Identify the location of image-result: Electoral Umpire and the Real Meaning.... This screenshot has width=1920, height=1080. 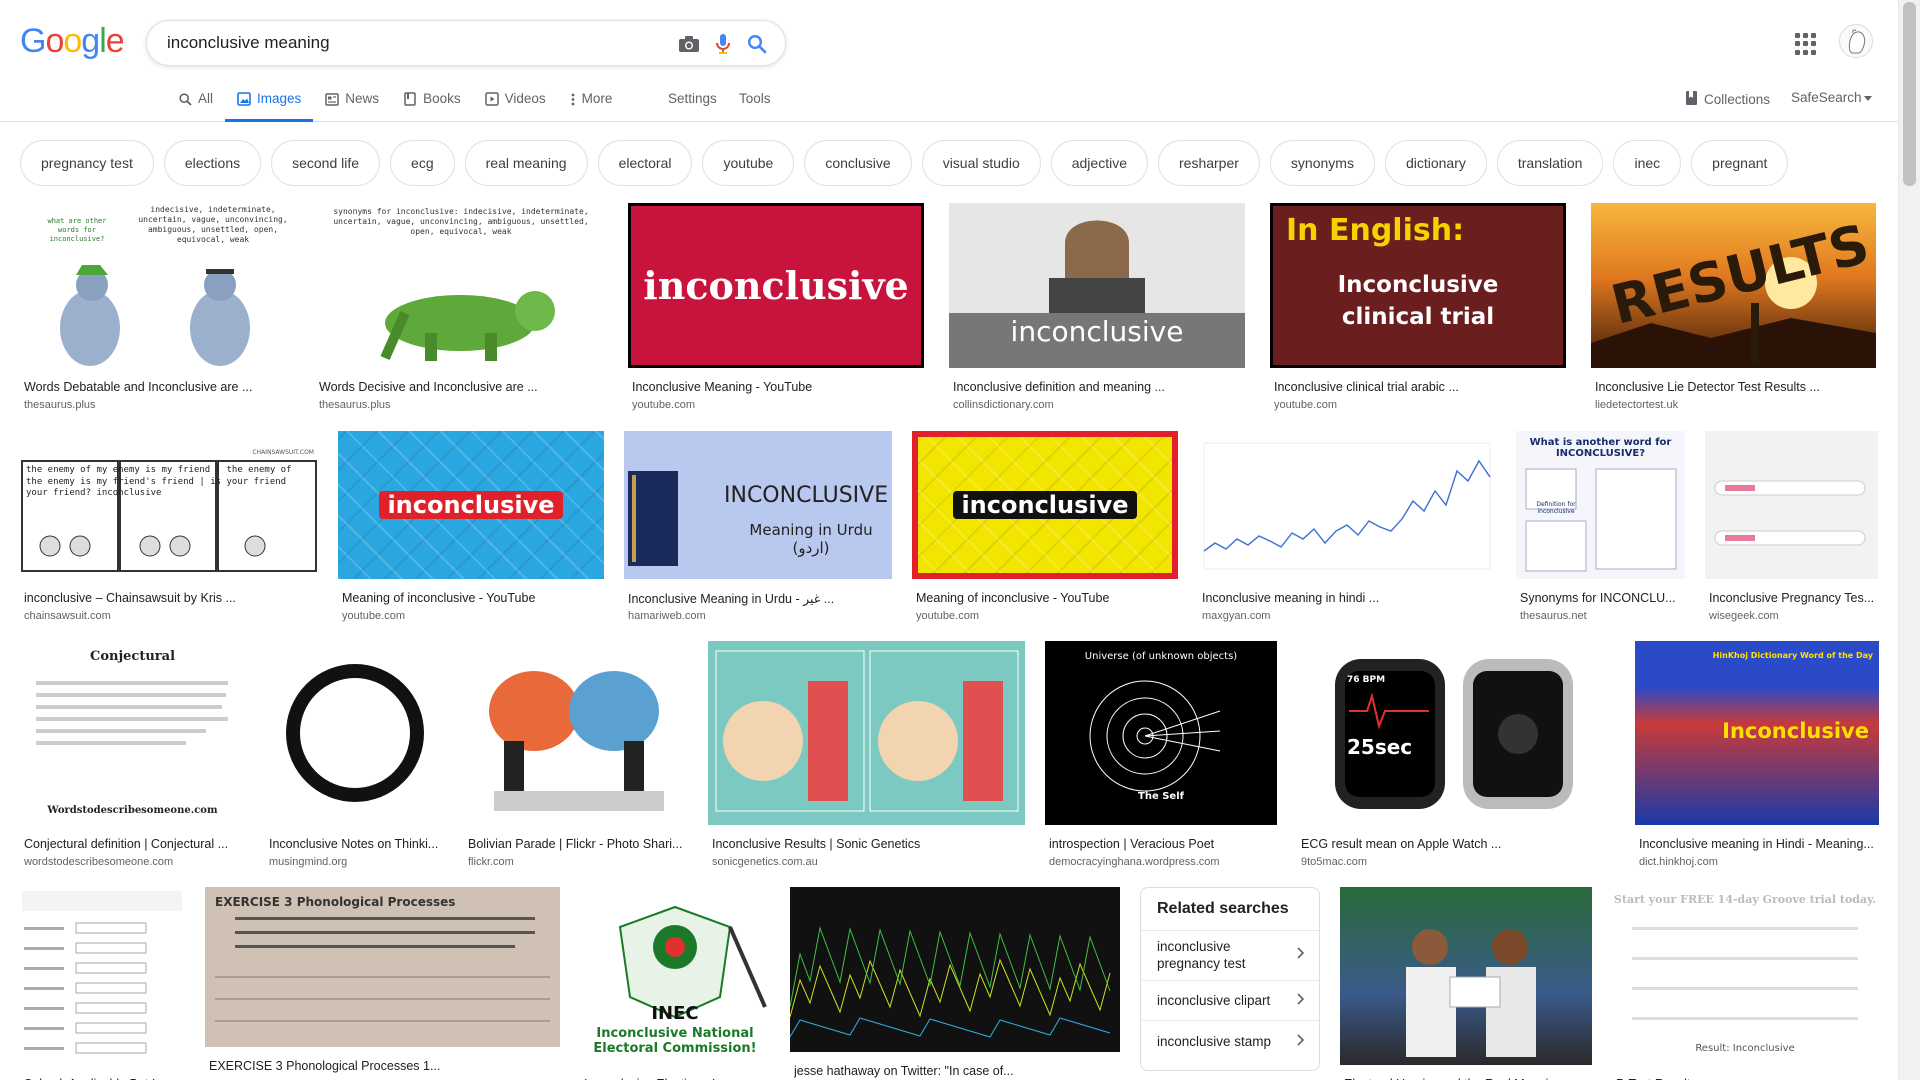
(1466, 983).